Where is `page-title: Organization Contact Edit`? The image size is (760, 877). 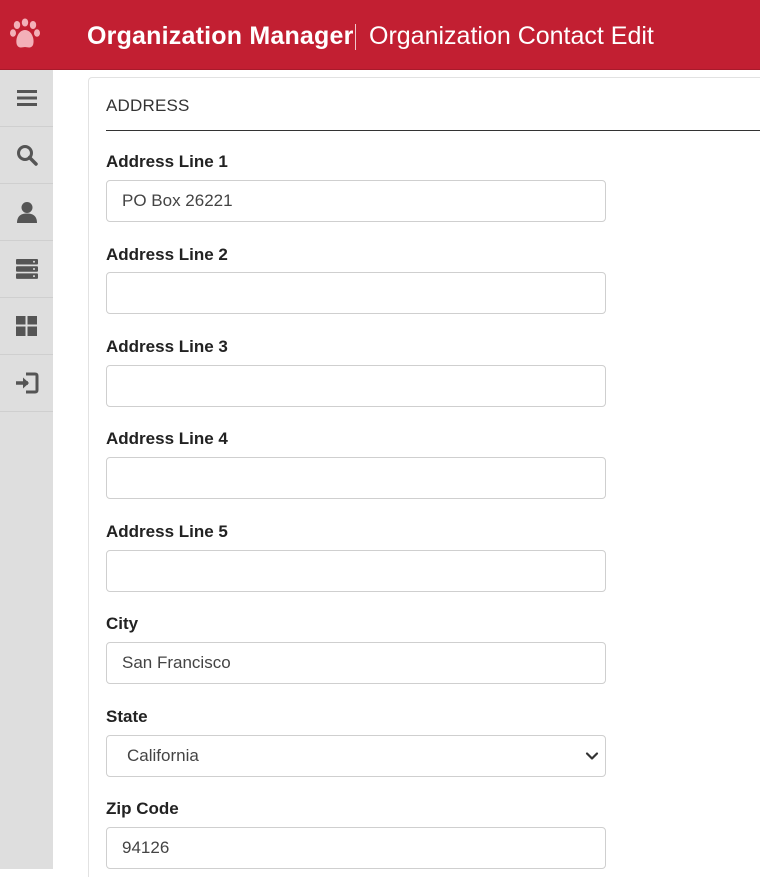 page-title: Organization Contact Edit is located at coordinates (511, 36).